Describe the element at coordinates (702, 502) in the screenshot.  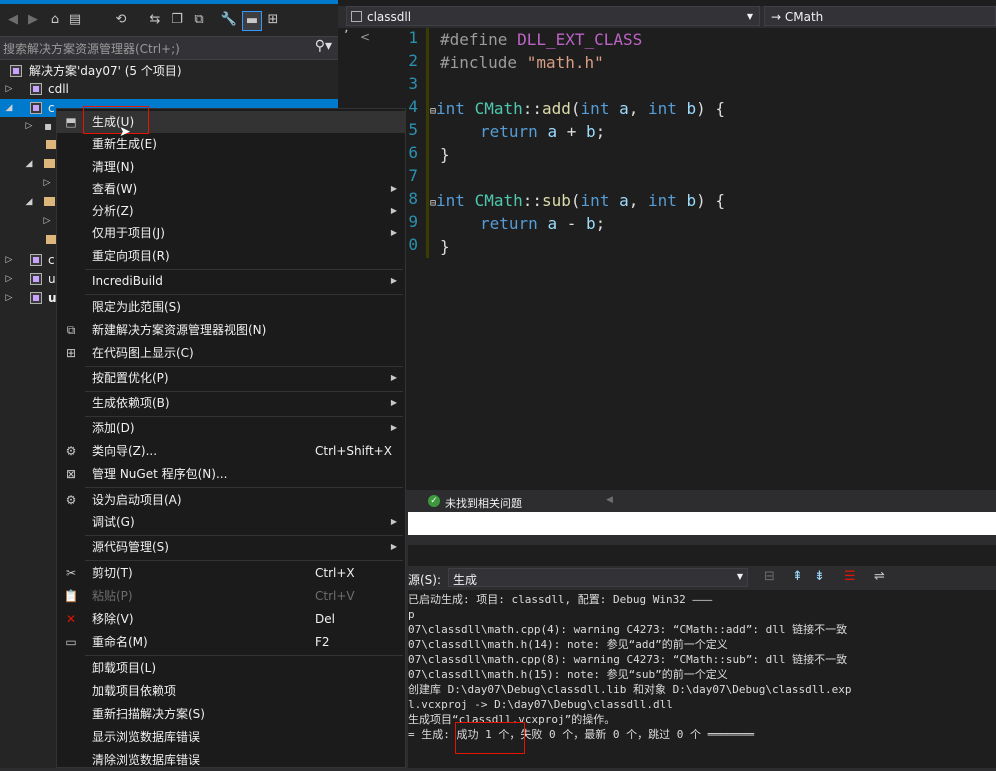
I see `editor-status-bar: ✓ 未找到相关问题 ◀` at that location.